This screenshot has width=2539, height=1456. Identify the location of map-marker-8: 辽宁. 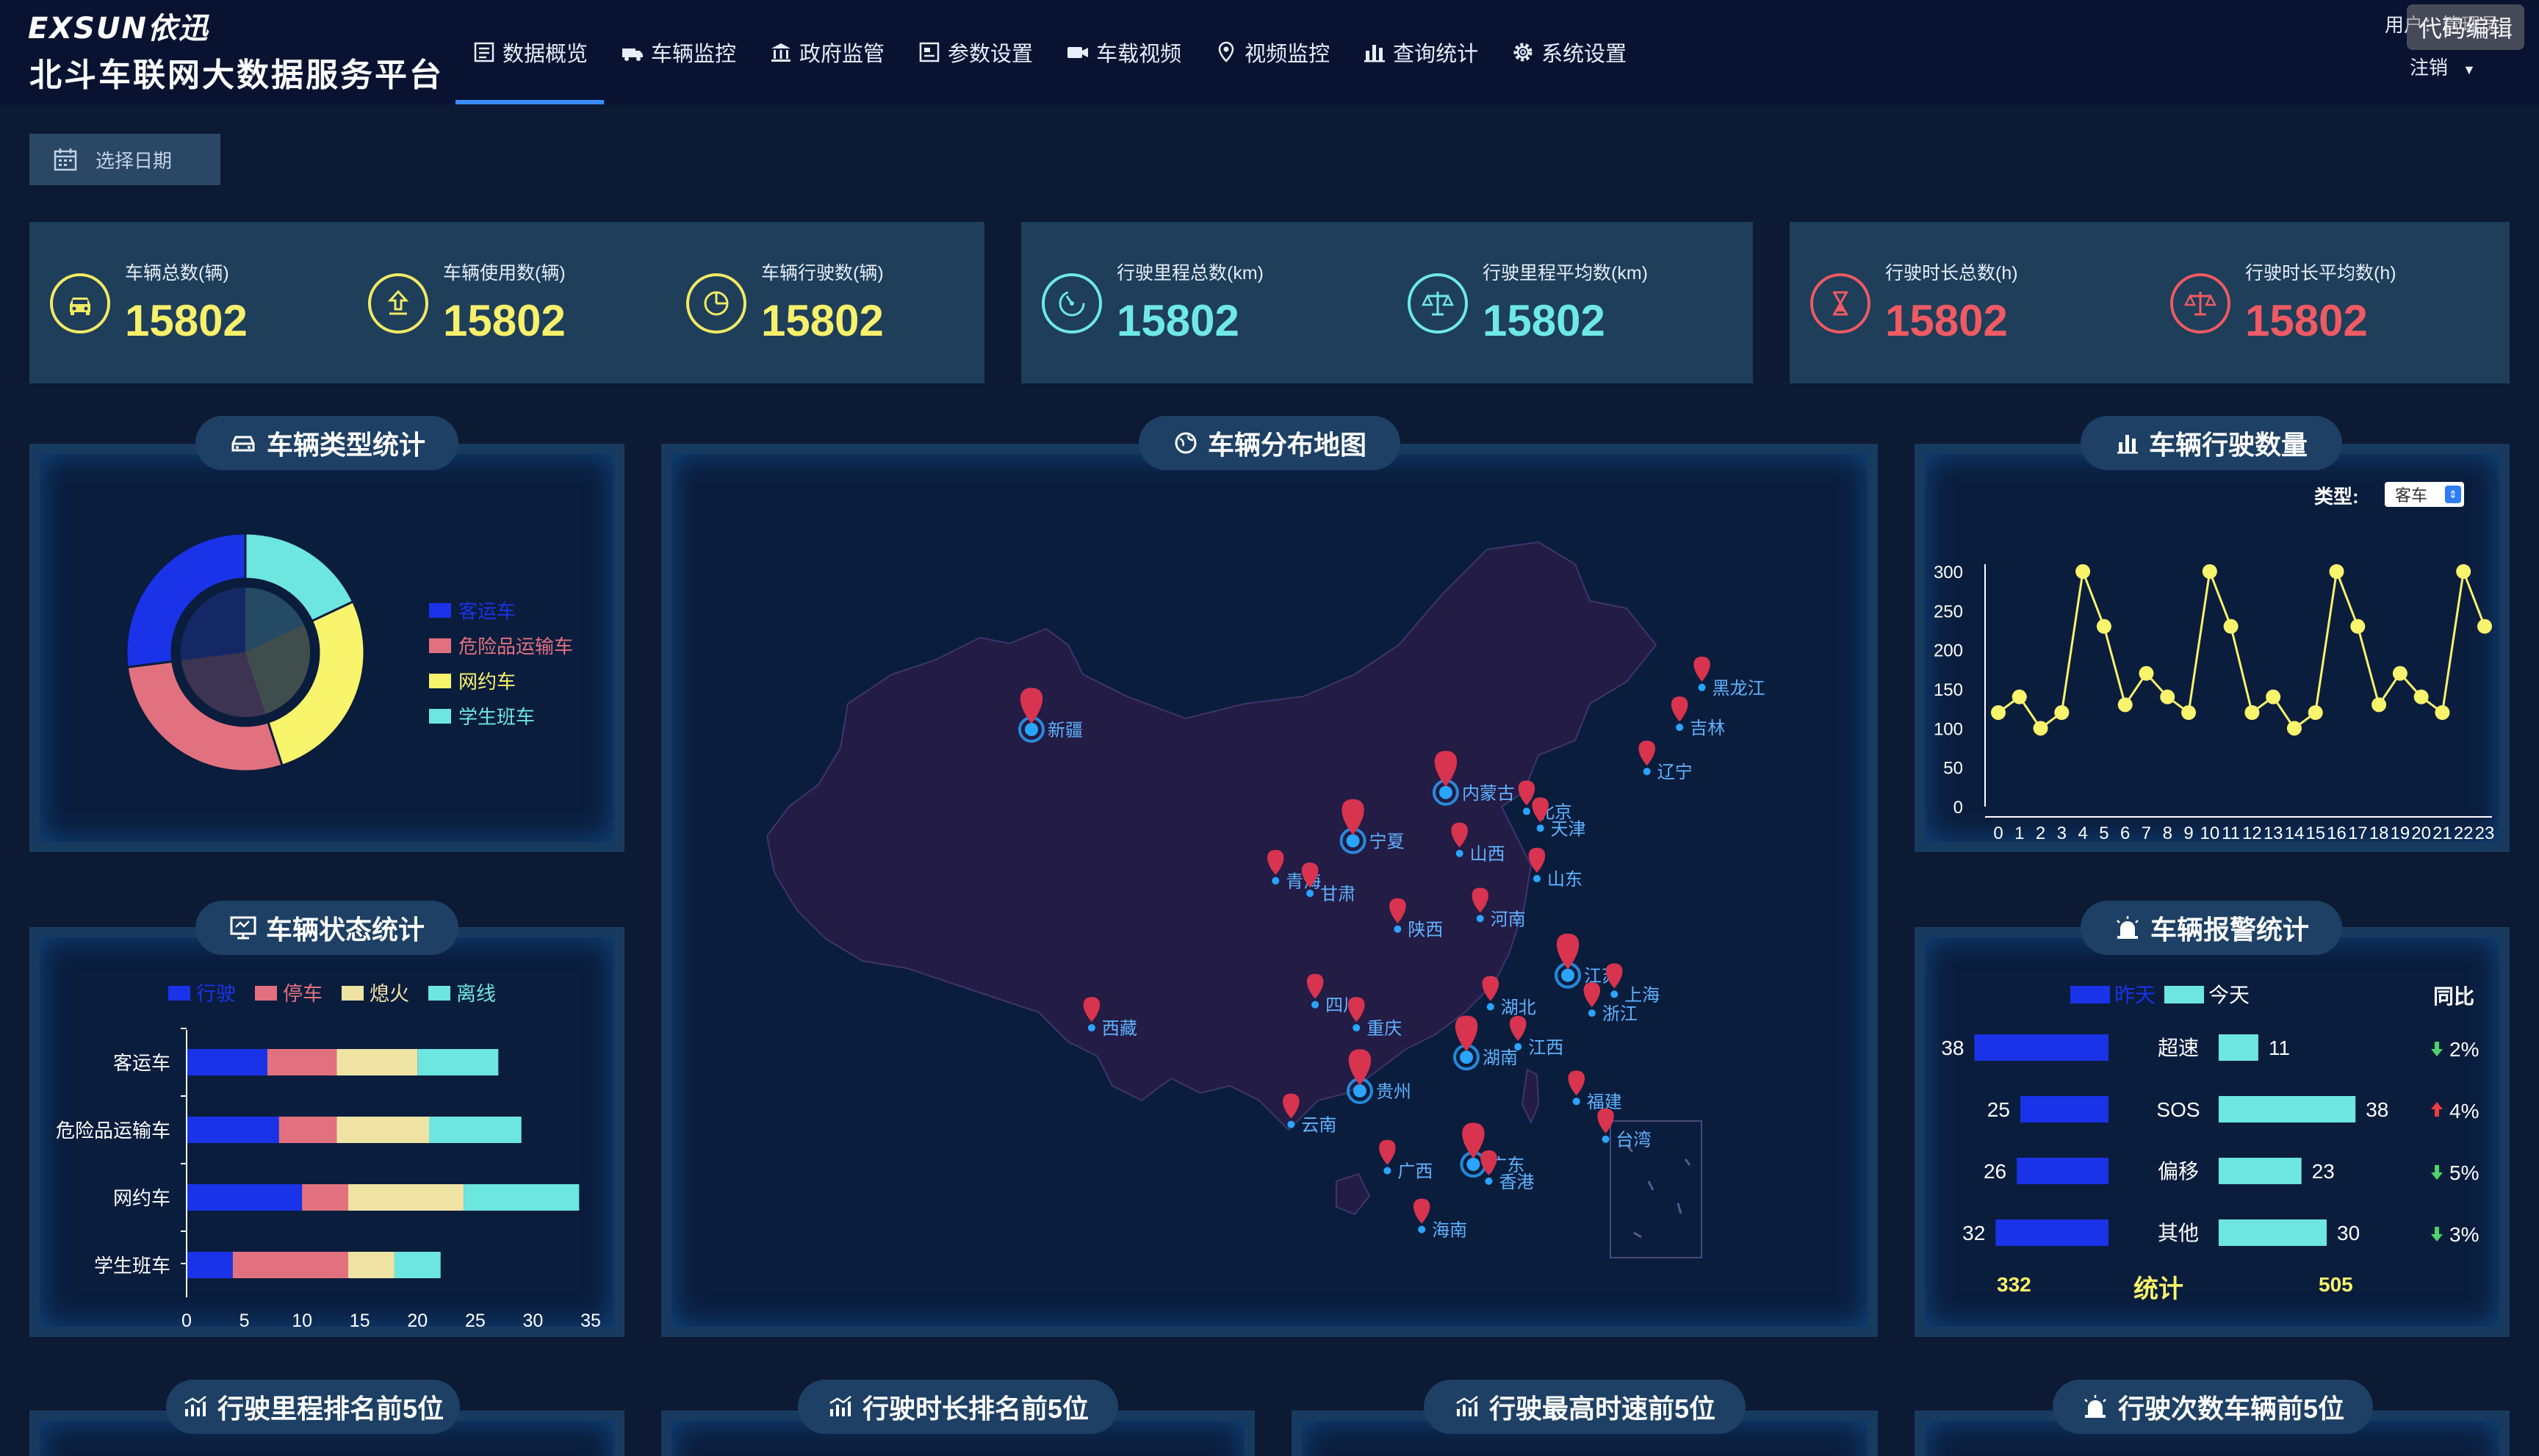
(1666, 761).